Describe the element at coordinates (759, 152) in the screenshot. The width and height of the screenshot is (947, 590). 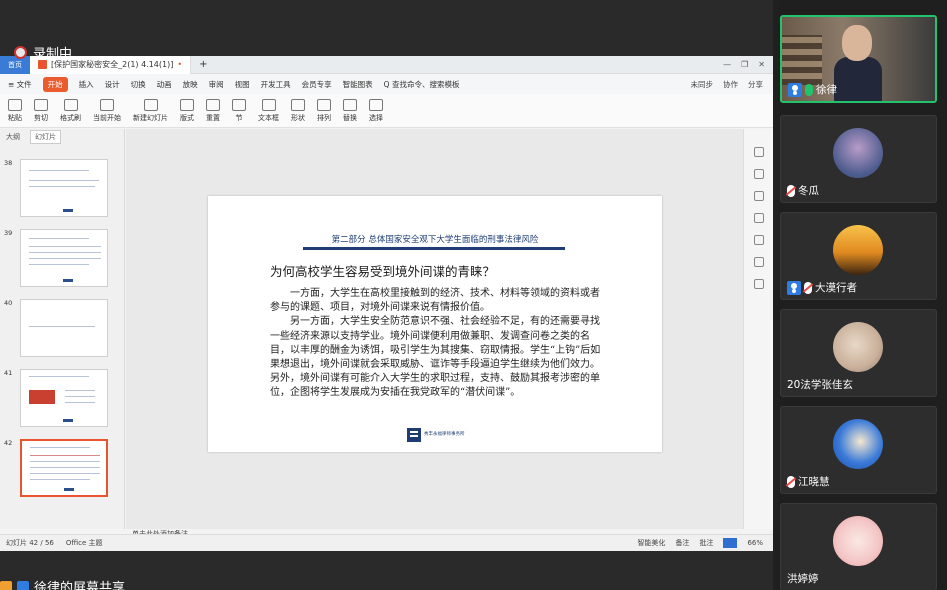
I see `property-icon` at that location.